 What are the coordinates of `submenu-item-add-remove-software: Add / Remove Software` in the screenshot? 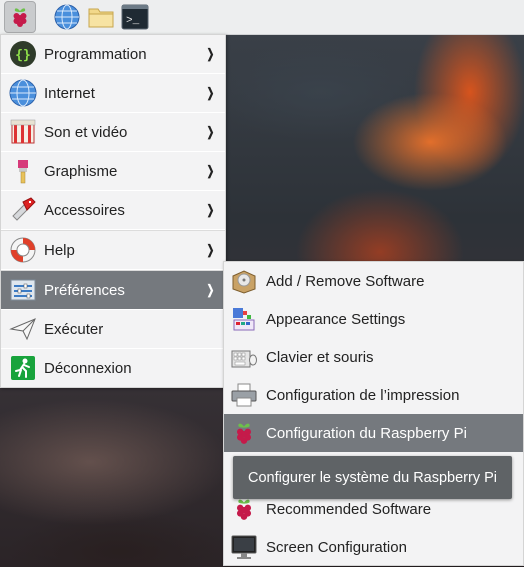 It's located at (373, 281).